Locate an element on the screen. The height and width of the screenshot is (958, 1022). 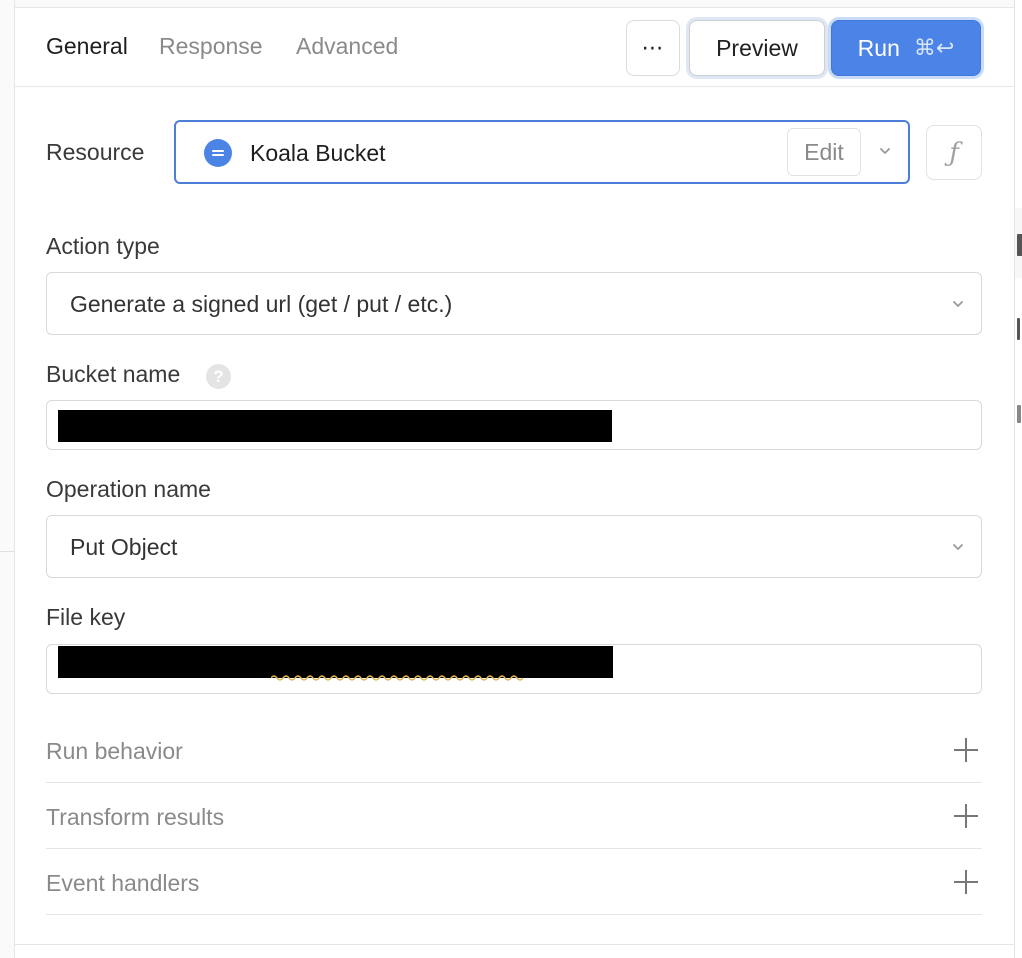
action-type-select: Generate a signed url (get / put / etc.) is located at coordinates (514, 303).